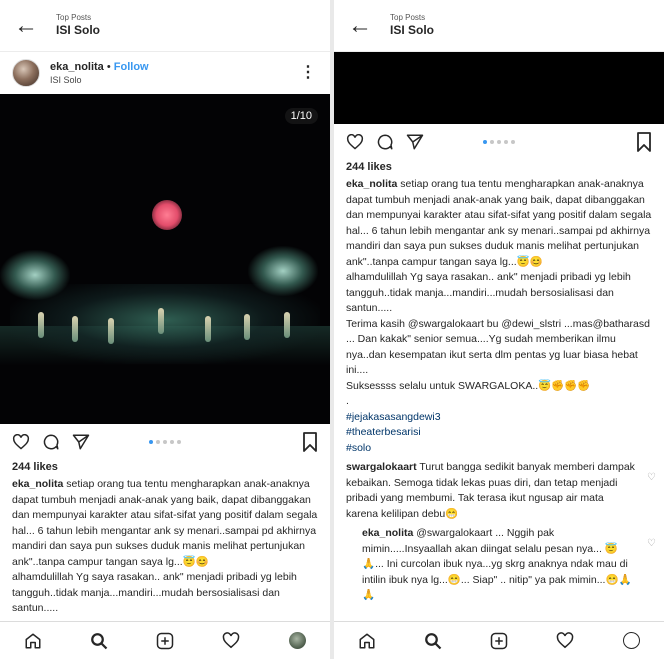 The width and height of the screenshot is (664, 659). I want to click on profile-avatar, so click(297, 640).